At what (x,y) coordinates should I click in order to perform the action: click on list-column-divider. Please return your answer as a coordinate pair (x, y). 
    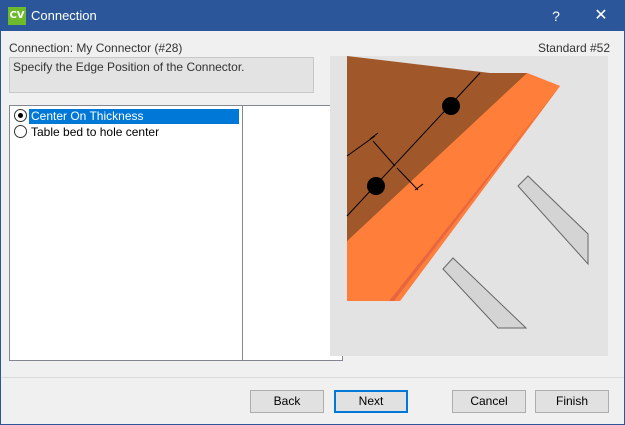
    Looking at the image, I should click on (242, 233).